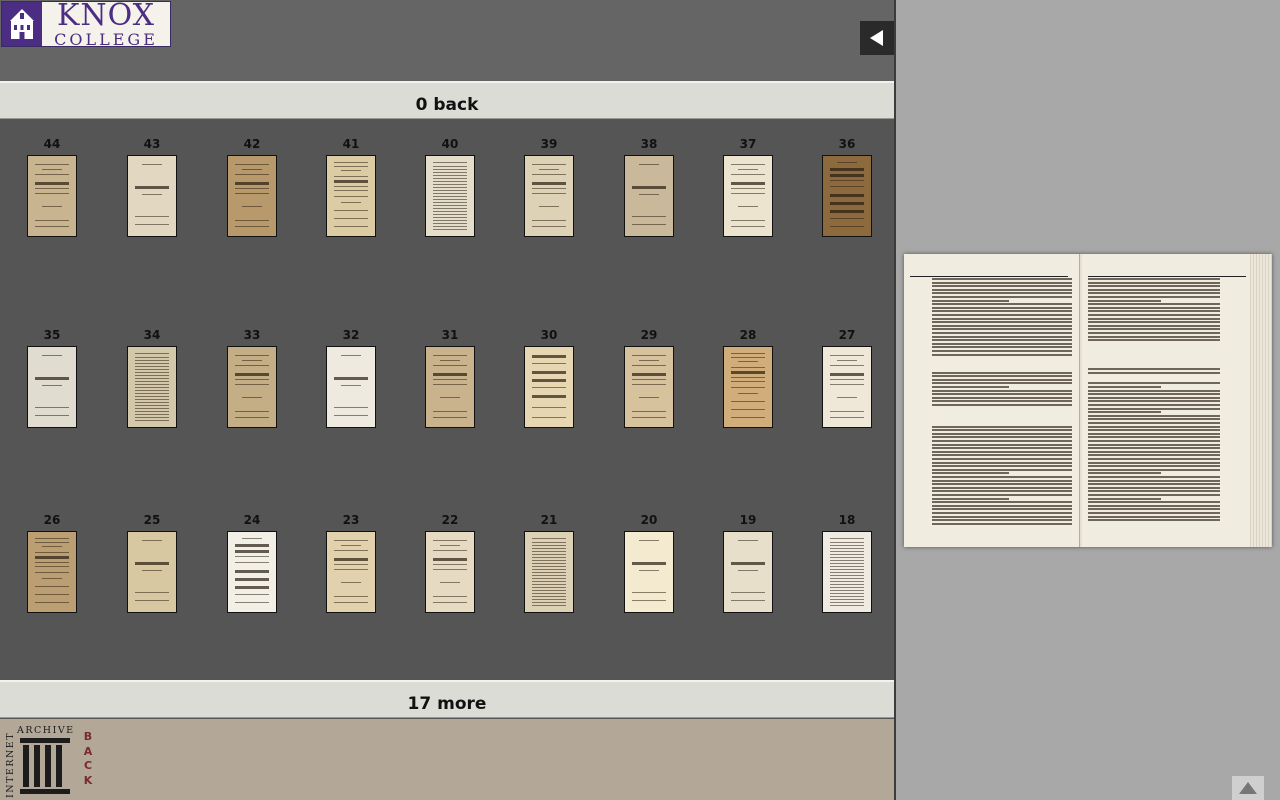  What do you see at coordinates (447, 699) in the screenshot?
I see `more-nav-button: 17 more` at bounding box center [447, 699].